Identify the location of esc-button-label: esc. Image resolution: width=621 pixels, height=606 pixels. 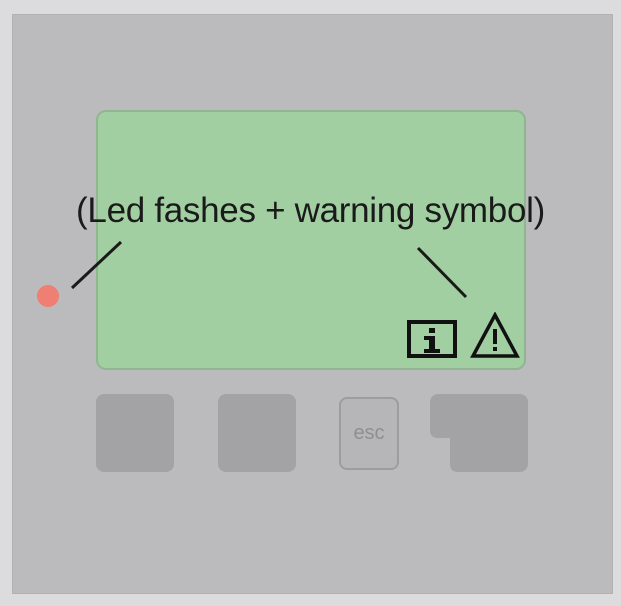
(369, 433).